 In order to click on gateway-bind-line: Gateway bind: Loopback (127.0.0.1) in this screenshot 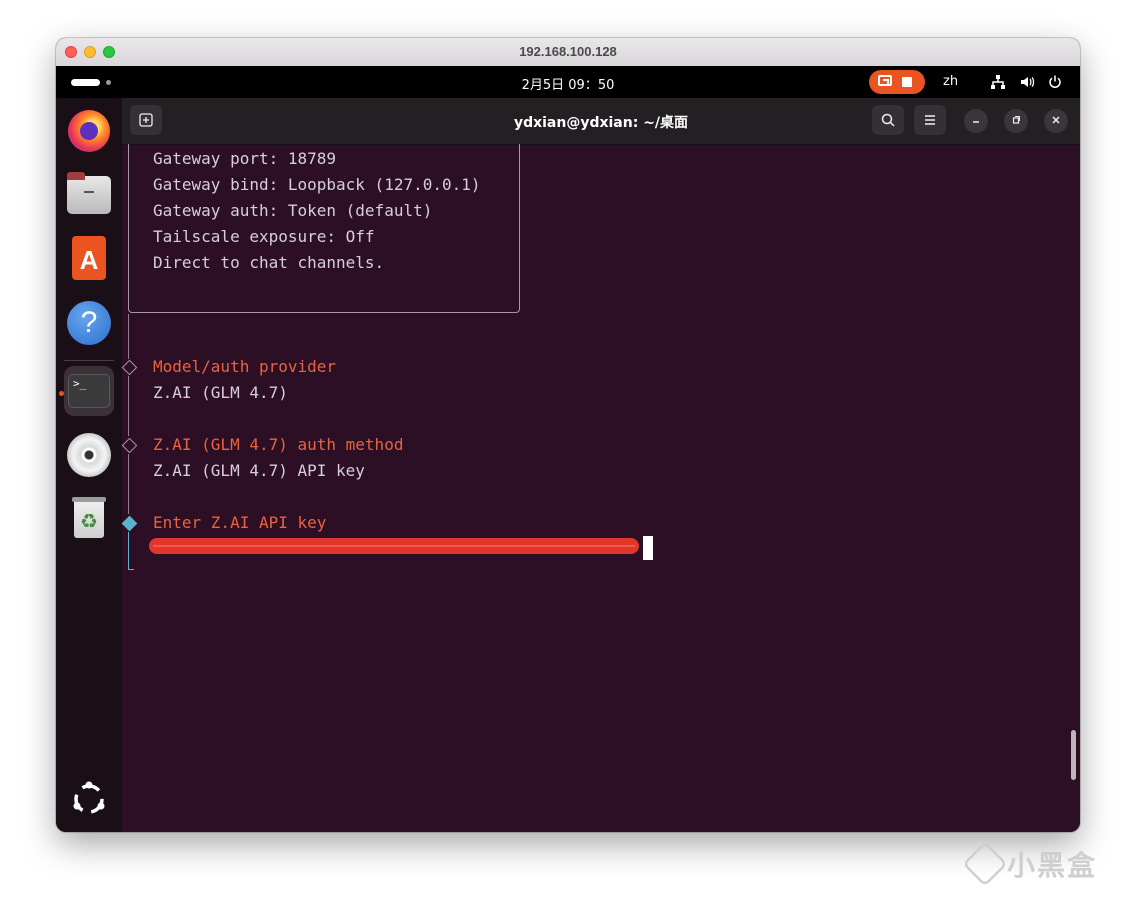, I will do `click(317, 184)`.